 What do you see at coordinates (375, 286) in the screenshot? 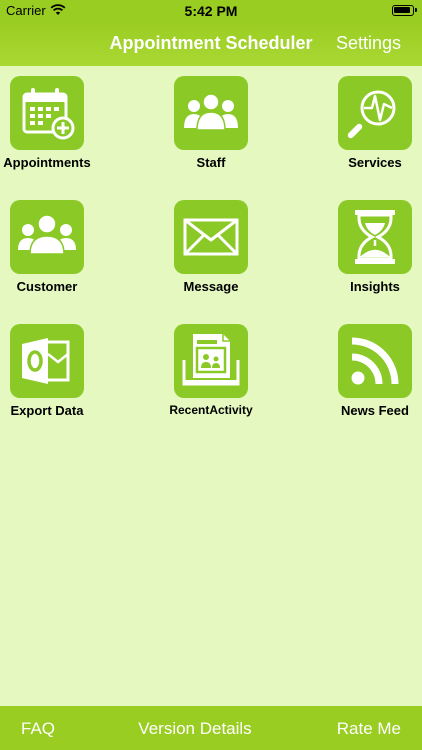
I see `tile-label: Insights` at bounding box center [375, 286].